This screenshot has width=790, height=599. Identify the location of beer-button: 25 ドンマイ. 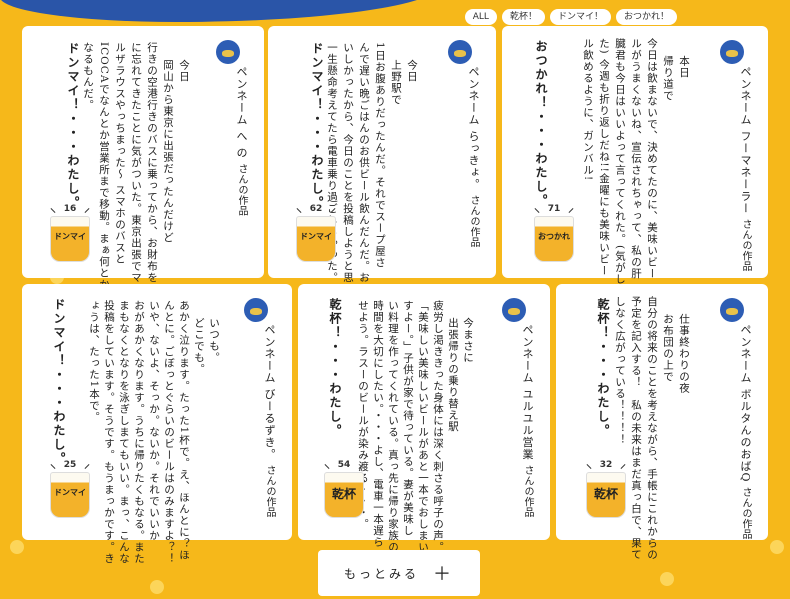
(70, 489).